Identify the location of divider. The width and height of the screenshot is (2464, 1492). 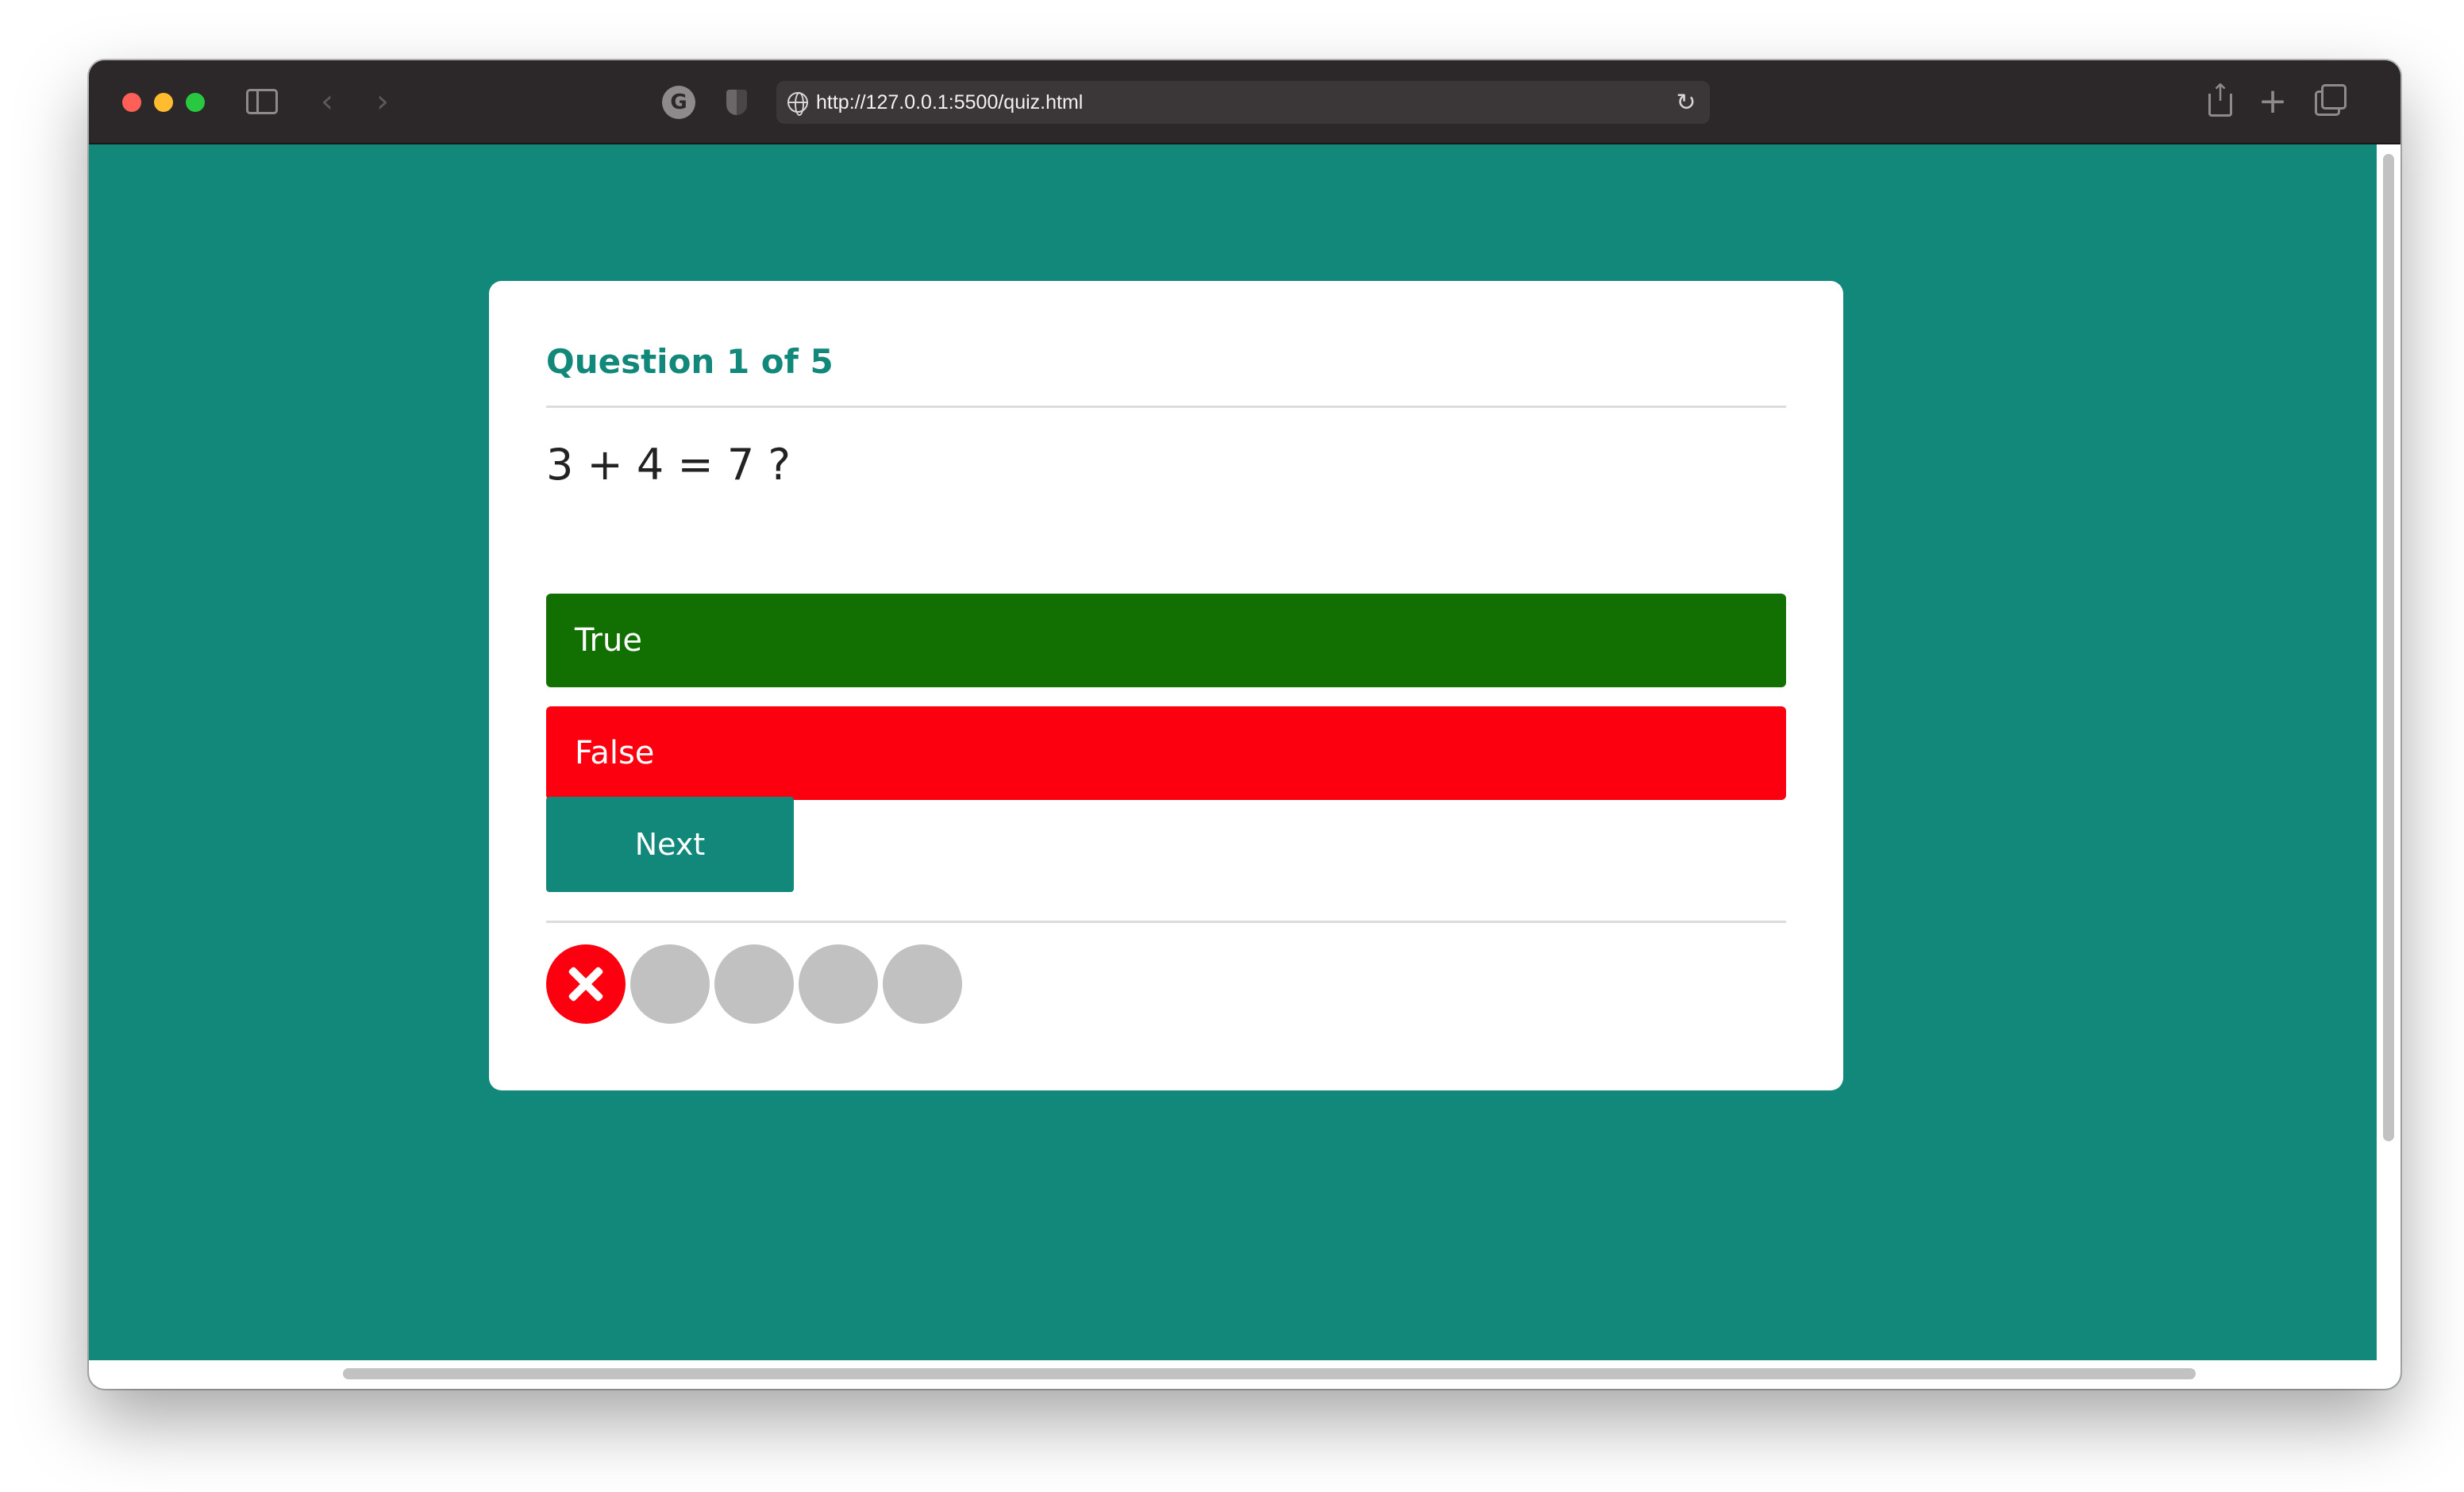
(1166, 922).